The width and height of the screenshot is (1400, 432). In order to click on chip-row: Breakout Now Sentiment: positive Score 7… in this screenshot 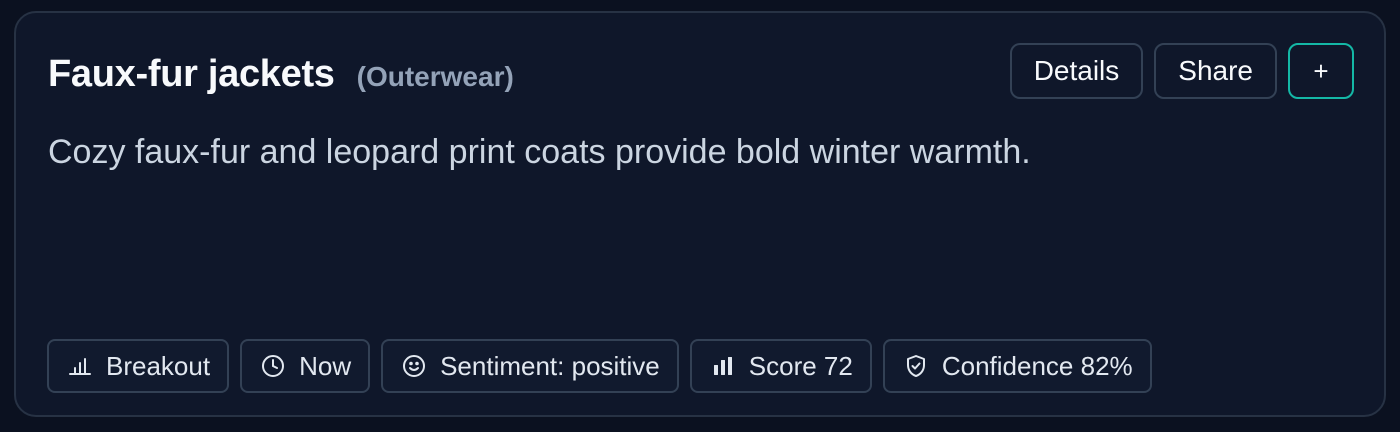, I will do `click(599, 366)`.